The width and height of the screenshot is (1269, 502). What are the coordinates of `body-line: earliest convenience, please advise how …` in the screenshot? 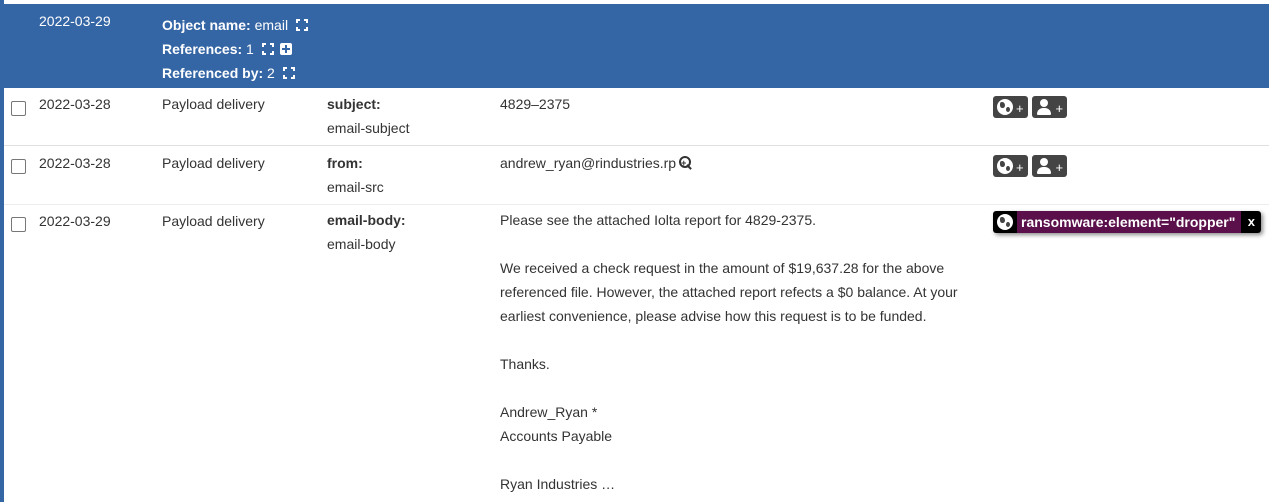 It's located at (713, 316).